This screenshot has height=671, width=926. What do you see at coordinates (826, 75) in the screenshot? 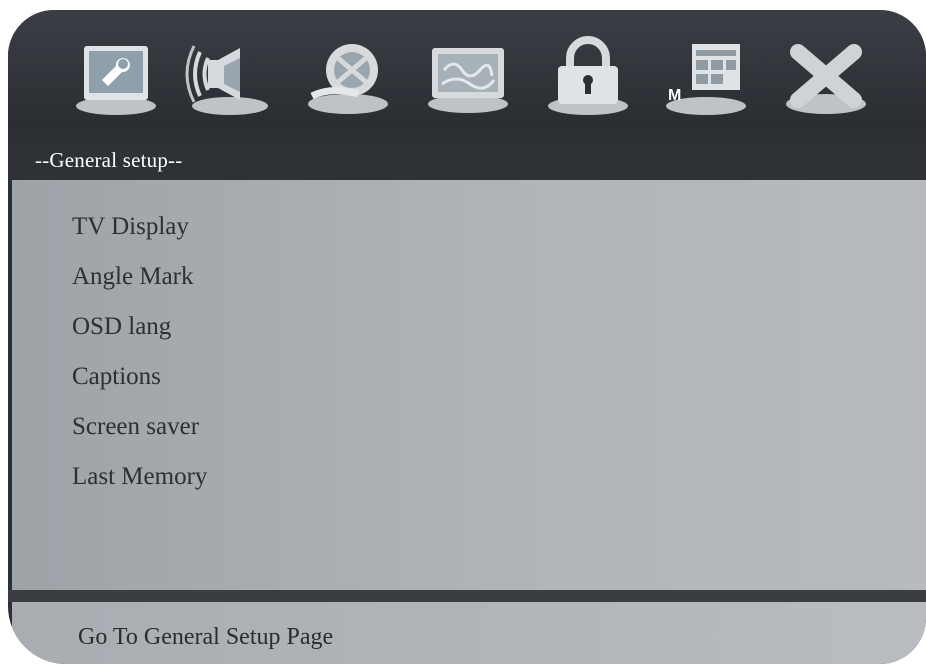
I see `close-x-icon` at bounding box center [826, 75].